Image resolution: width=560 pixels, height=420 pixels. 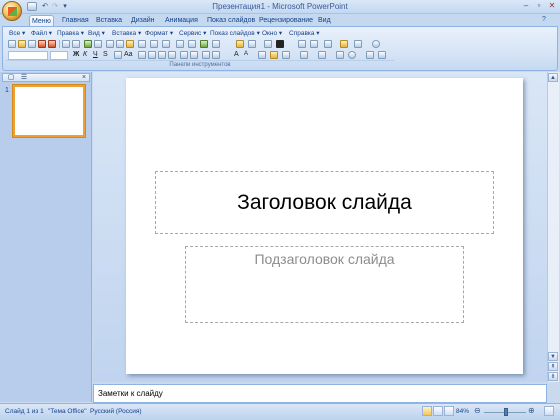 What do you see at coordinates (118, 55) in the screenshot?
I see `subscript-icon` at bounding box center [118, 55].